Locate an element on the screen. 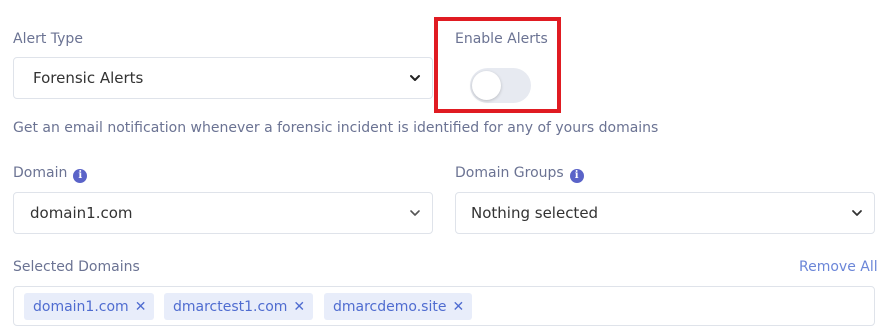 This screenshot has width=882, height=336. domain-tag: dmarcdemo.site ✕ is located at coordinates (398, 306).